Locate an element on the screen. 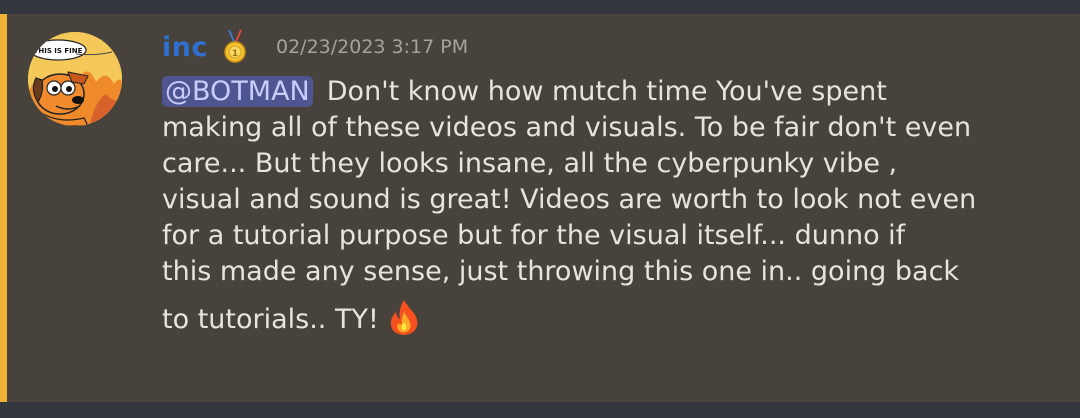 This screenshot has height=418, width=1080. message-timestamp: 02/23/2023 3:17 PM is located at coordinates (372, 47).